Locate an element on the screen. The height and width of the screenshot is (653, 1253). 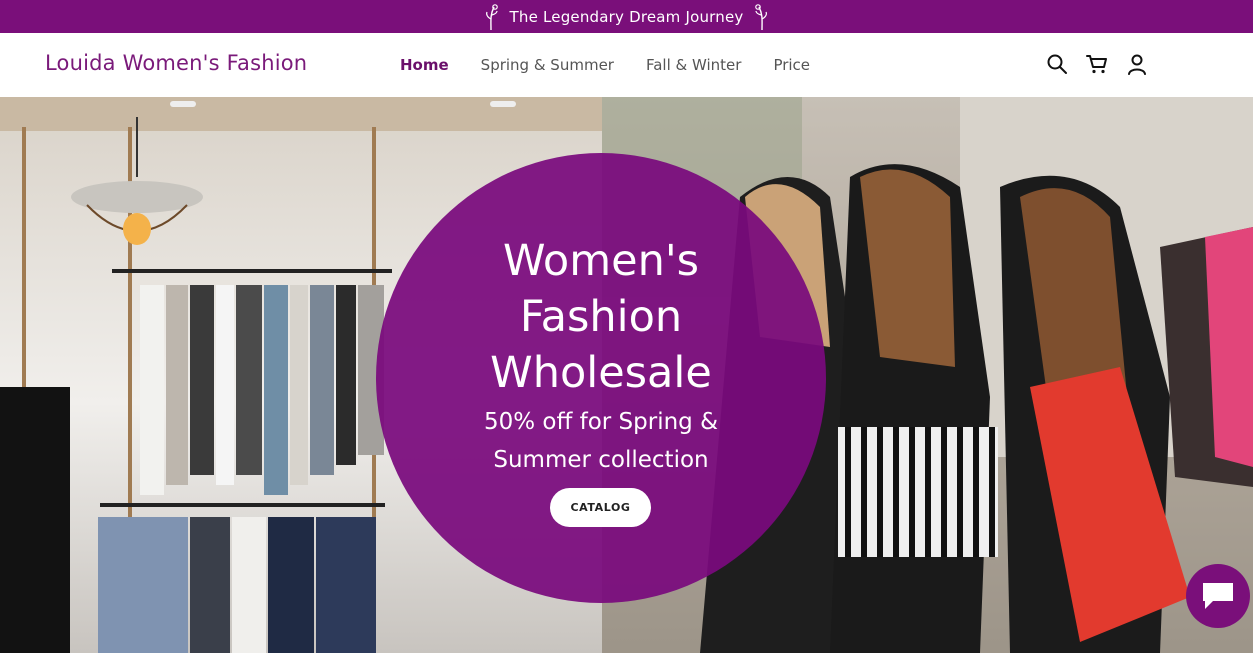
hero-headline: Women's Fashion Wholesale is located at coordinates (601, 317).